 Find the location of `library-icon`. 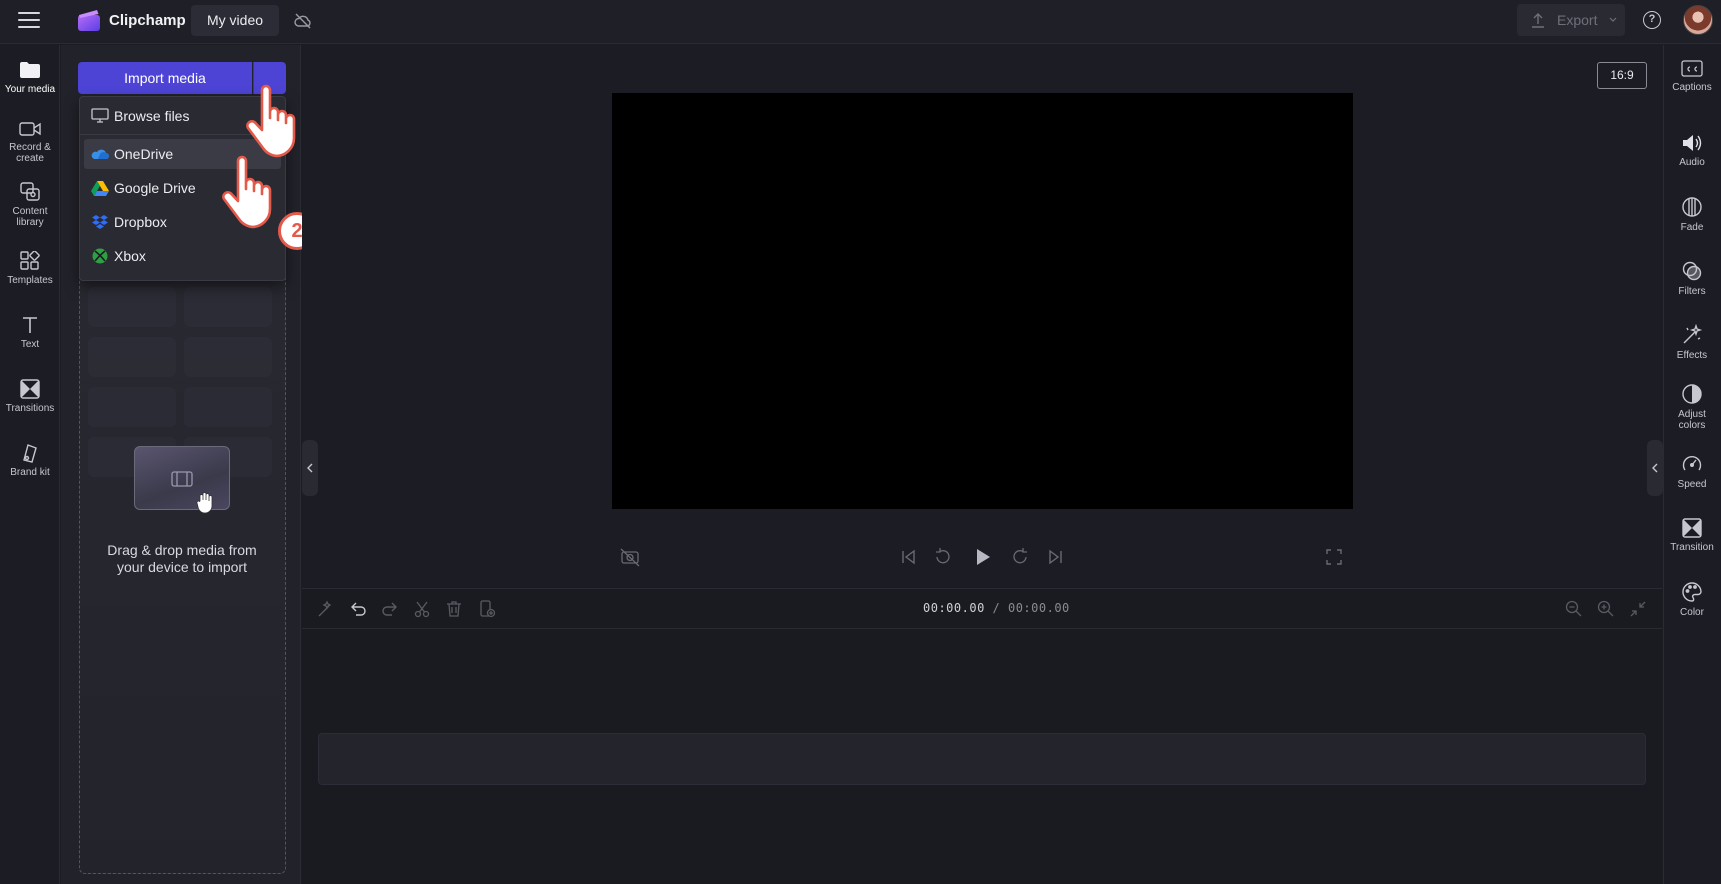

library-icon is located at coordinates (30, 191).